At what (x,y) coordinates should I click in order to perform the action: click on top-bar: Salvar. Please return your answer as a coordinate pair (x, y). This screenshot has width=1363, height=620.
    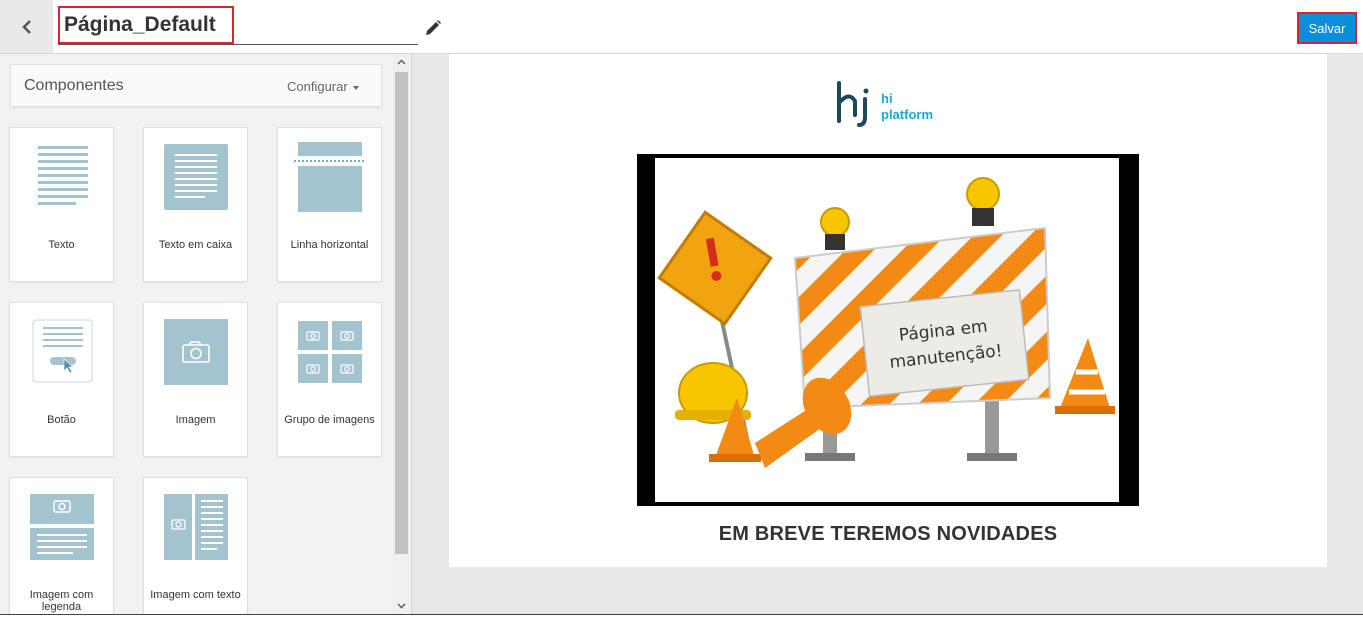
    Looking at the image, I should click on (681, 27).